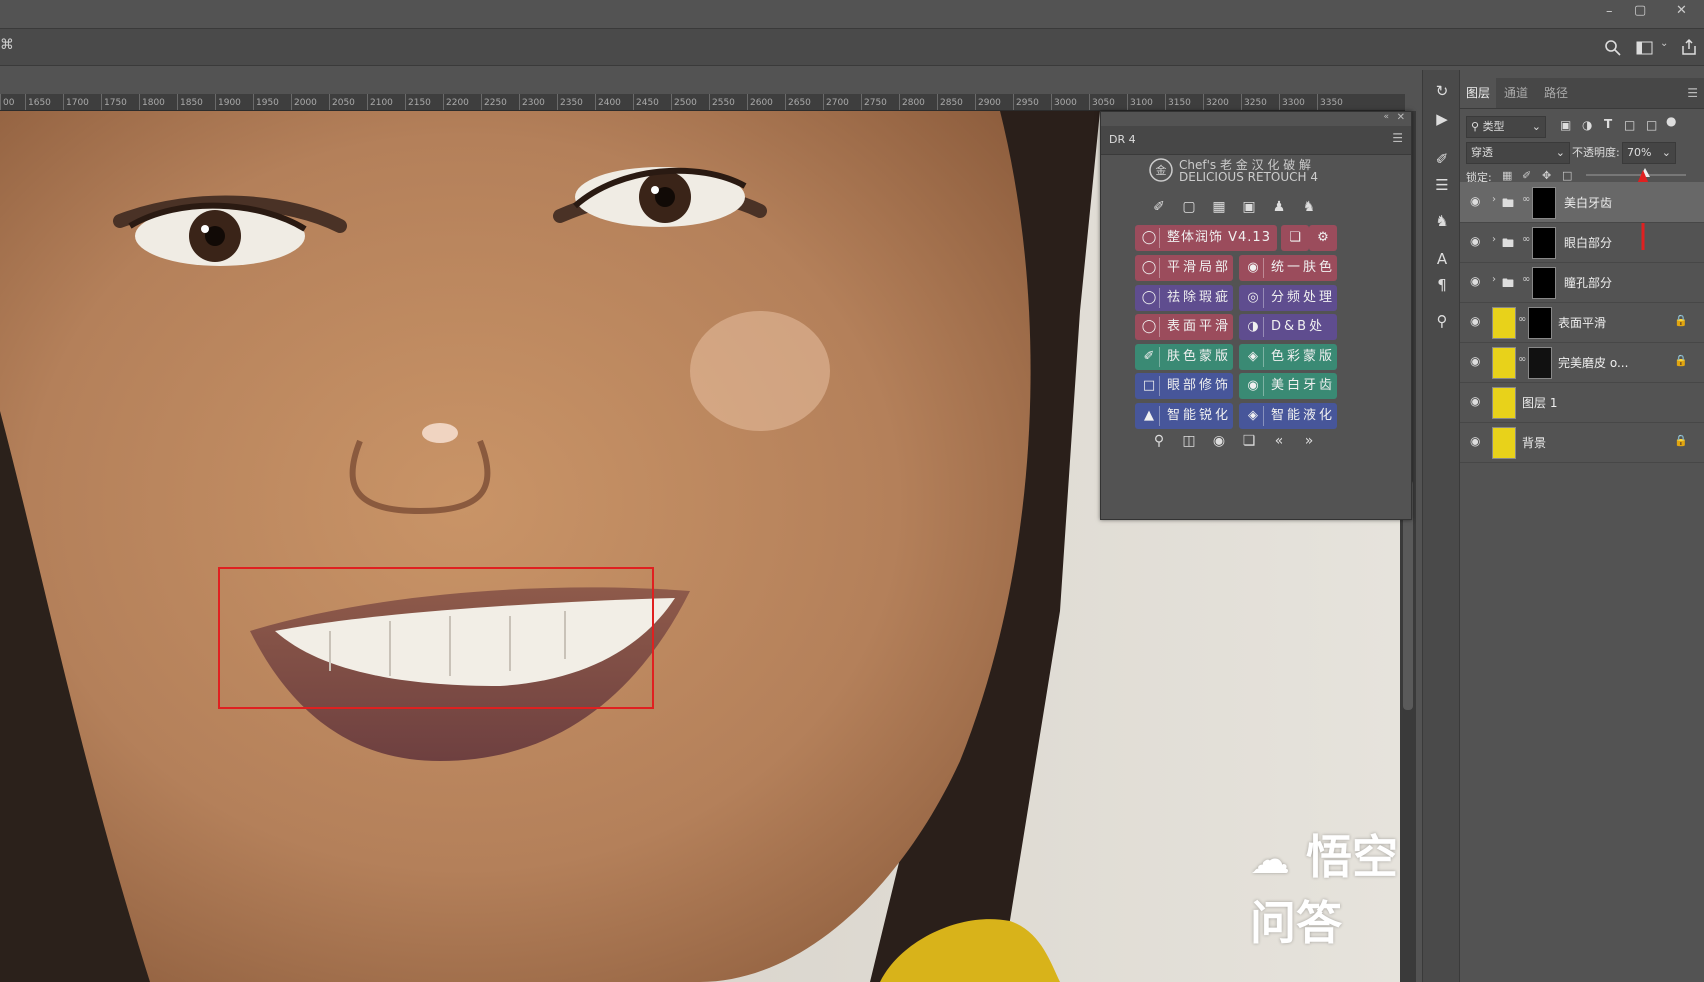 The width and height of the screenshot is (1704, 982). I want to click on watermark-logo-icon: ☁, so click(1270, 860).